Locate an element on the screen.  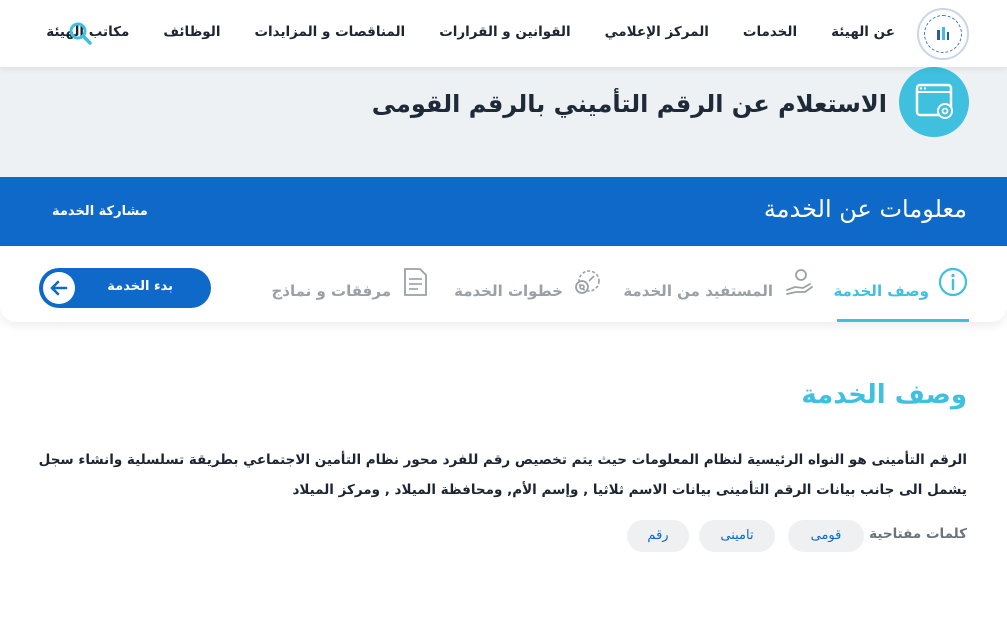
tab-attachments: مرفقات و نماذج is located at coordinates (351, 293).